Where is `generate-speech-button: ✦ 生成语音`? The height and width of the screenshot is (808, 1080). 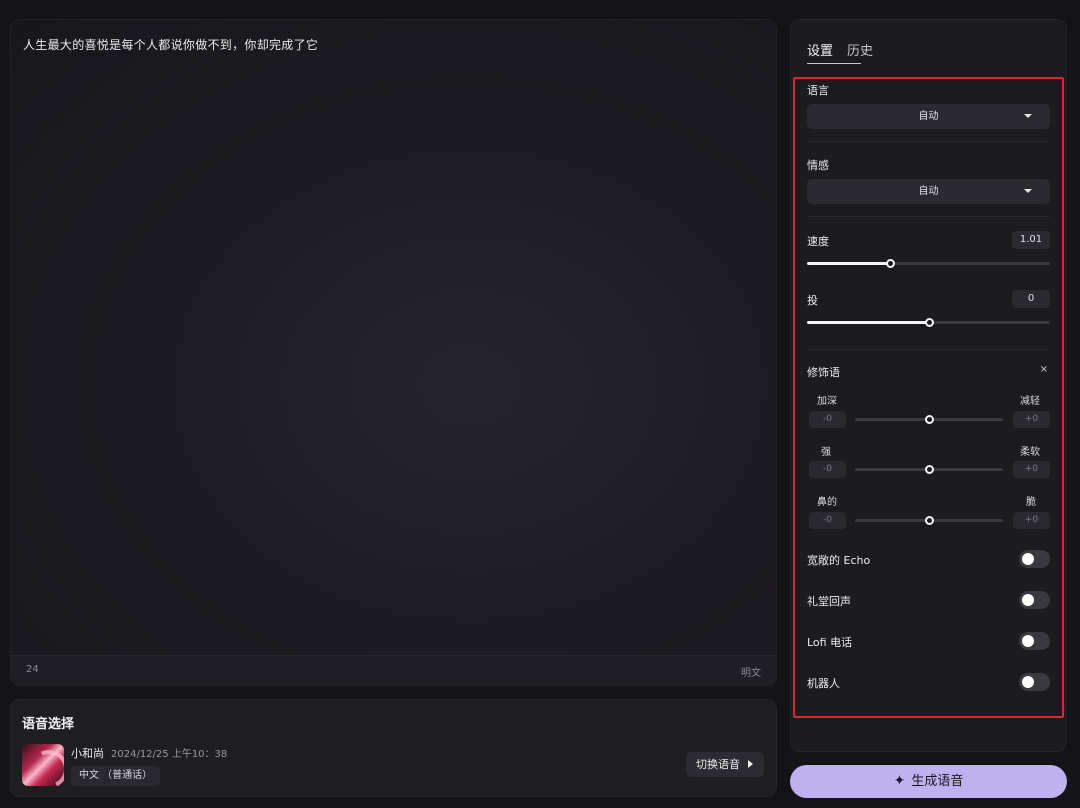 generate-speech-button: ✦ 生成语音 is located at coordinates (928, 781).